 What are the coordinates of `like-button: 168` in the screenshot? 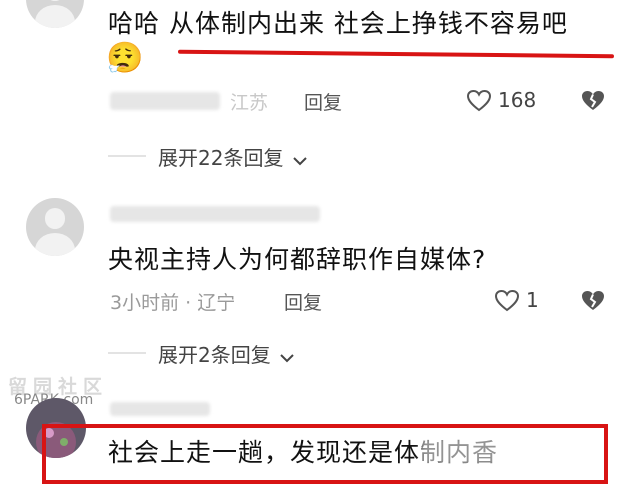 It's located at (516, 102).